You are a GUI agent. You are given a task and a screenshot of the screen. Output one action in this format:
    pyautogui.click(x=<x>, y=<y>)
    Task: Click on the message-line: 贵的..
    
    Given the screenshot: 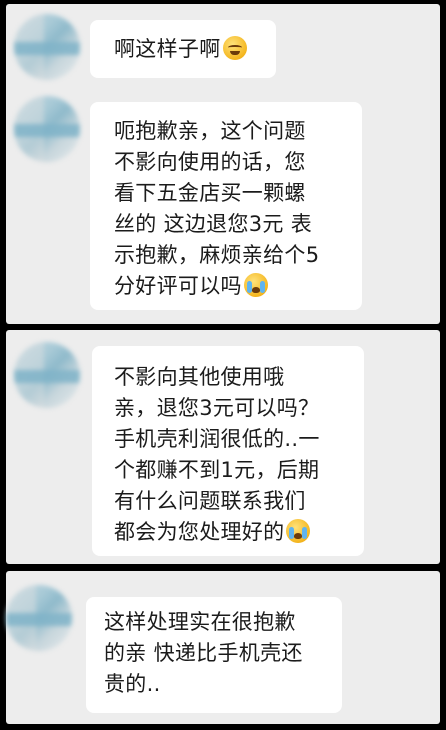 What is the action you would take?
    pyautogui.click(x=132, y=684)
    